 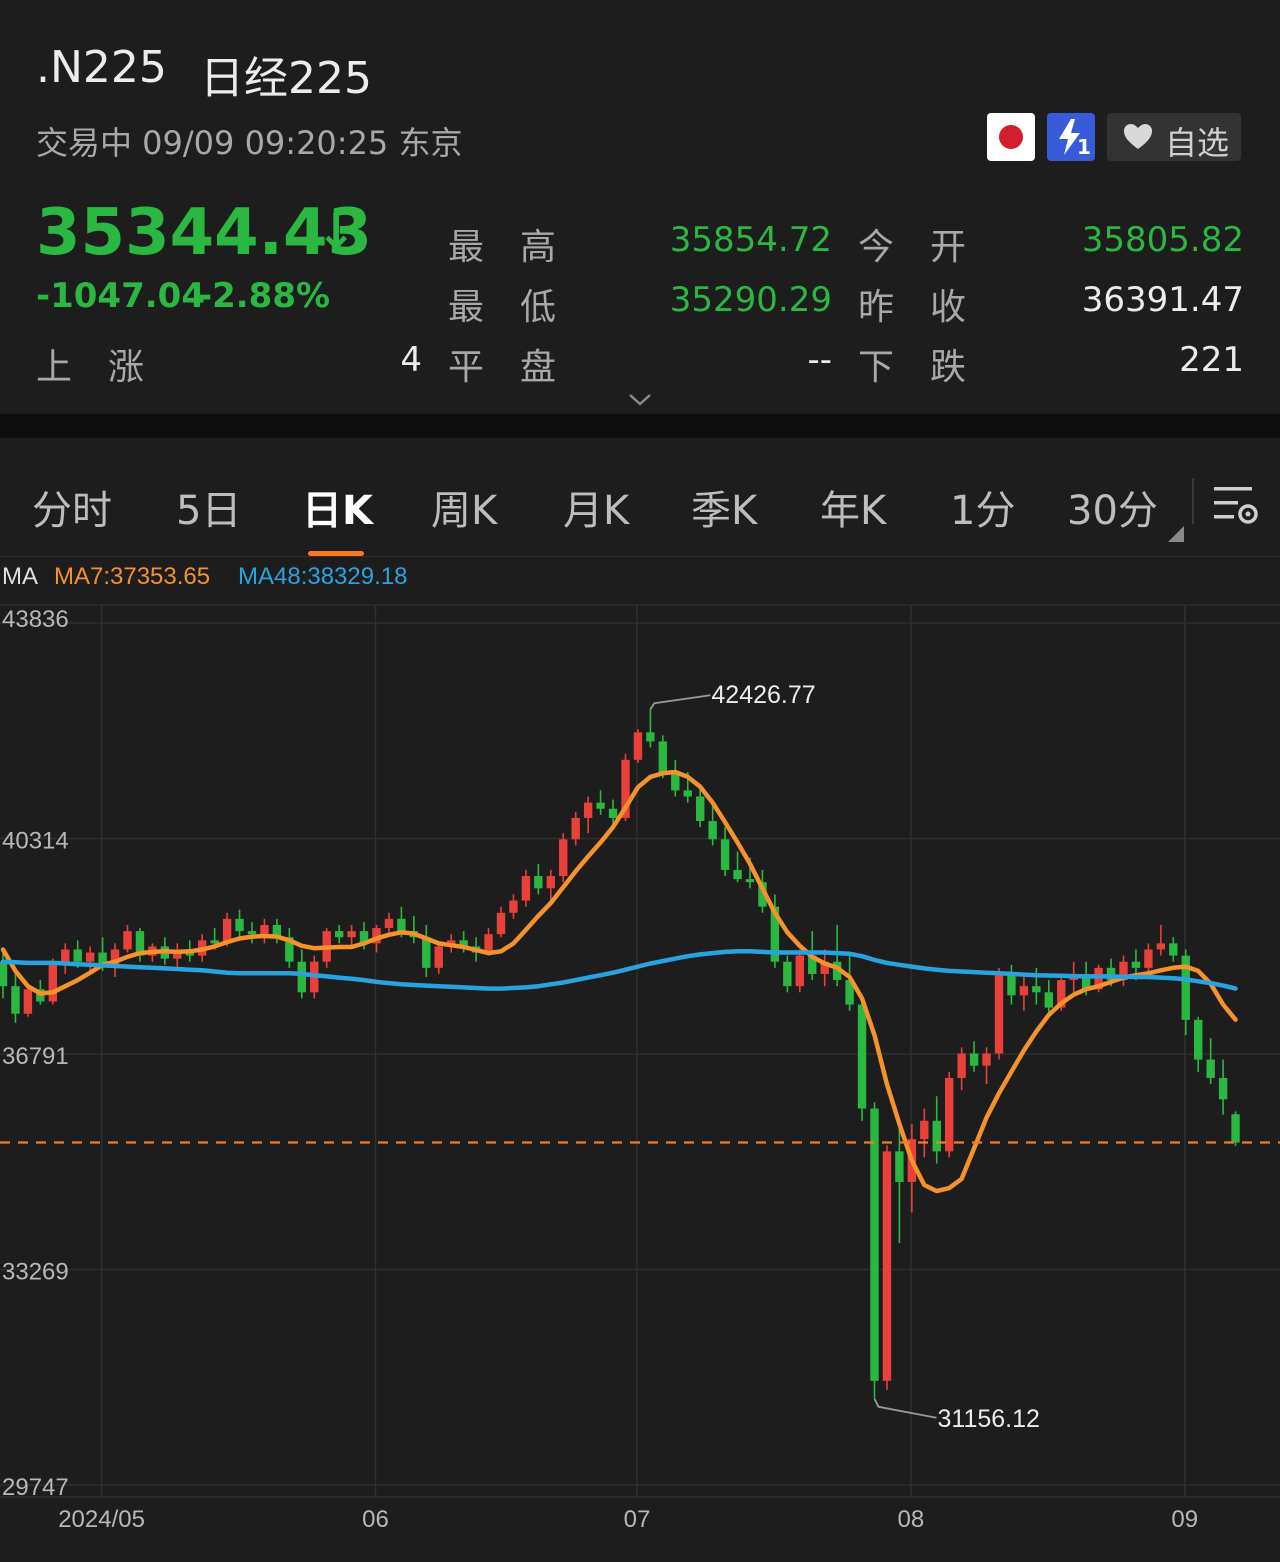 What do you see at coordinates (1071, 137) in the screenshot?
I see `level1-quote-icon: 1` at bounding box center [1071, 137].